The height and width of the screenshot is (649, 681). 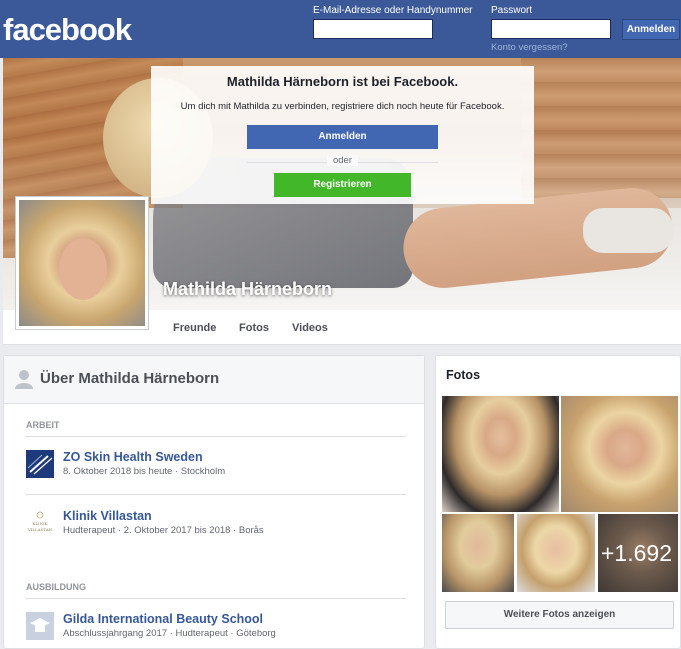 What do you see at coordinates (130, 378) in the screenshot?
I see `about-title: Über Mathilda Härneborn` at bounding box center [130, 378].